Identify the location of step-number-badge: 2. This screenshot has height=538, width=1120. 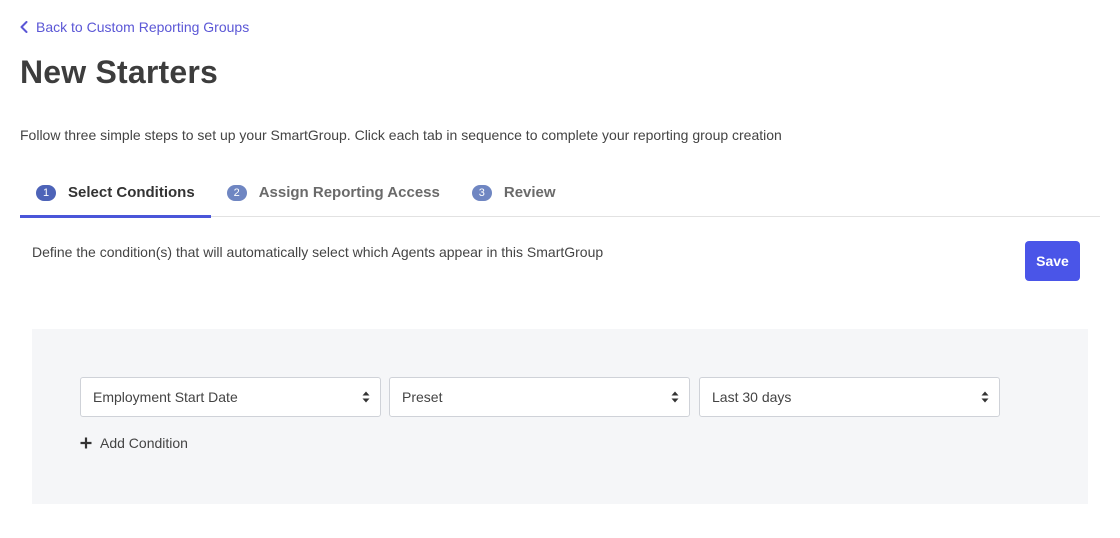
(236, 193).